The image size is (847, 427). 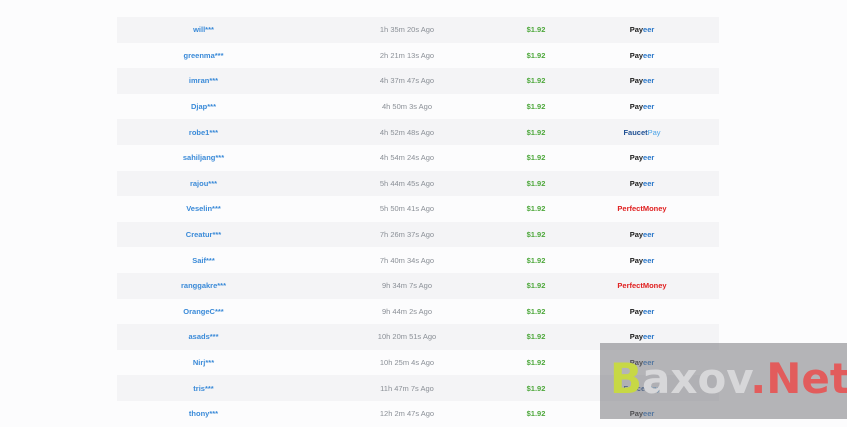 What do you see at coordinates (407, 55) in the screenshot?
I see `payout-time: 2h 21m 13s Ago` at bounding box center [407, 55].